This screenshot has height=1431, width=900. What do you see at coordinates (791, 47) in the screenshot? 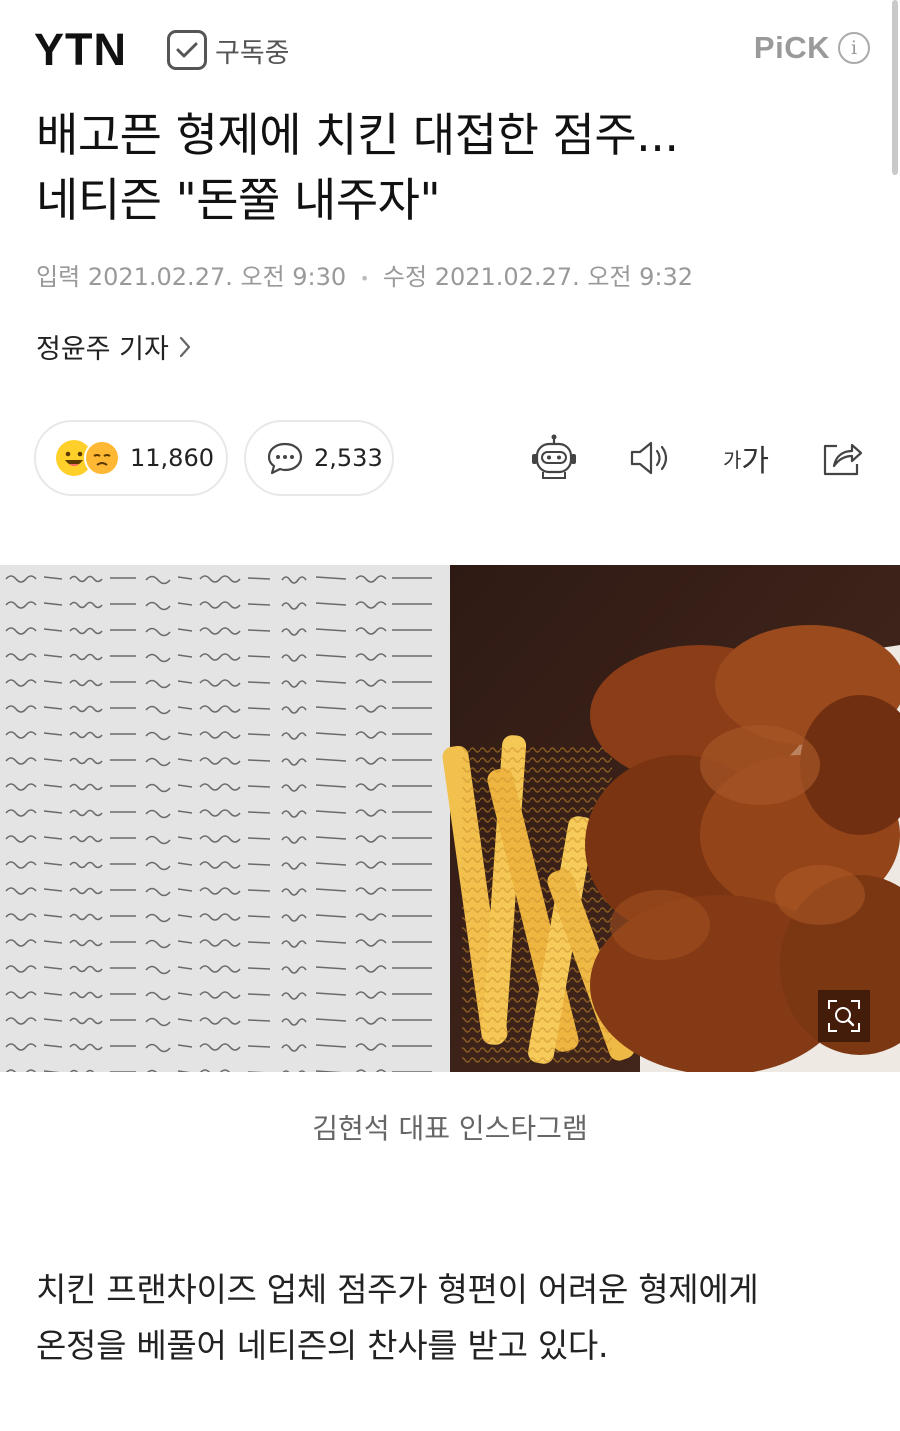
I see `pick-label: PiCK` at bounding box center [791, 47].